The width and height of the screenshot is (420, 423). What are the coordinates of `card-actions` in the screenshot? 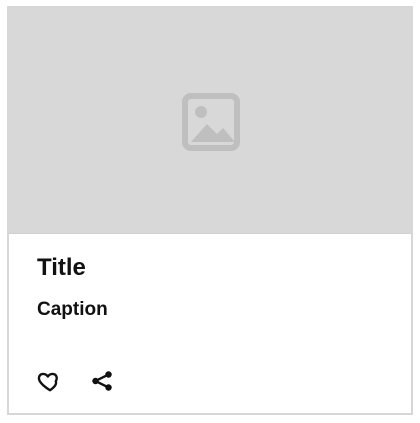 It's located at (76, 381).